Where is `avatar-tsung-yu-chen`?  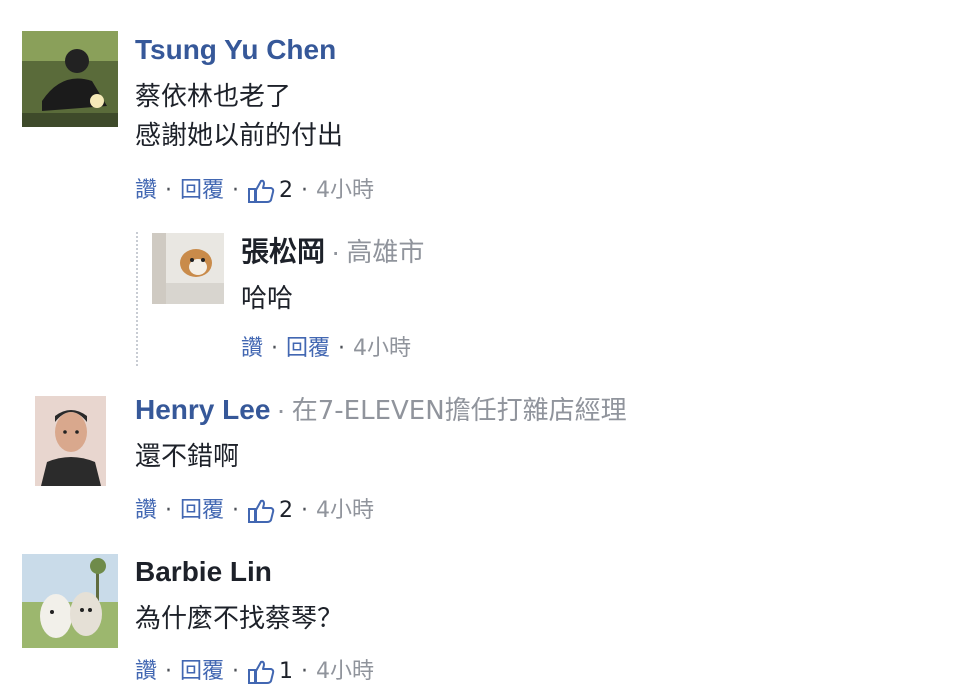
avatar-tsung-yu-chen is located at coordinates (70, 79).